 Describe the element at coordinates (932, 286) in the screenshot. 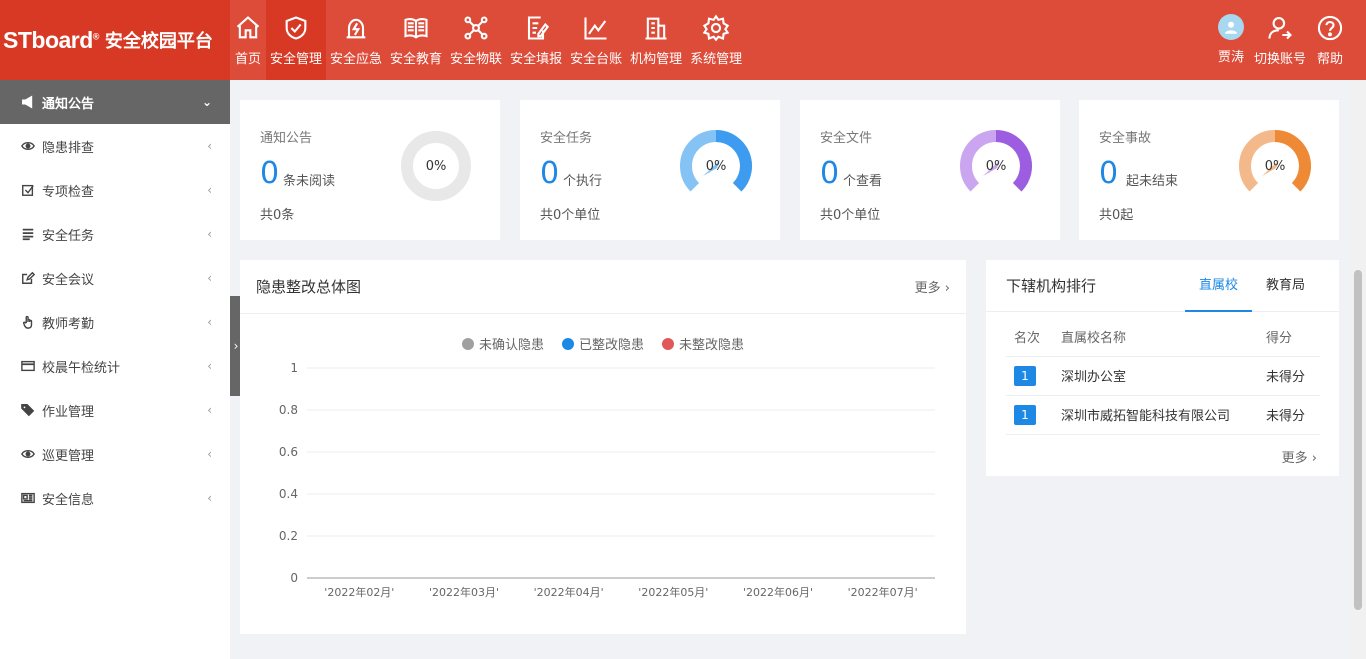

I see `more-link: 更多 ›` at that location.